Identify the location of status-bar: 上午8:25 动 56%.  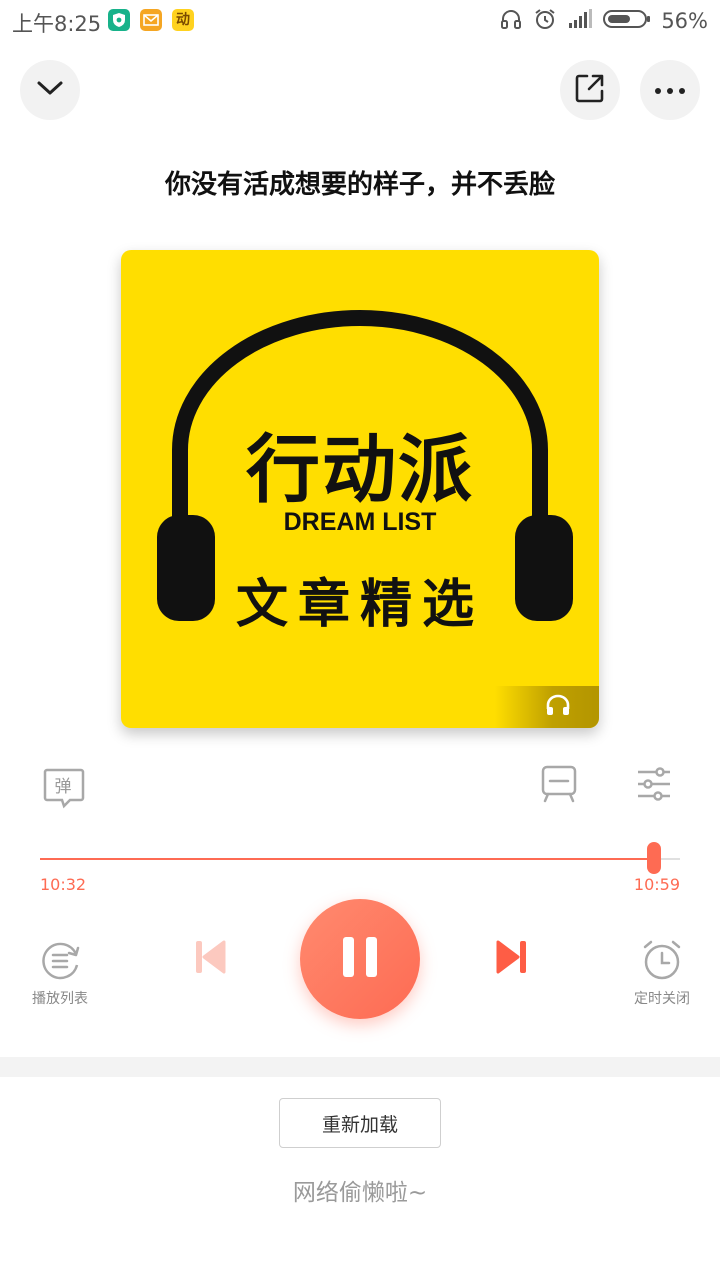
(360, 21).